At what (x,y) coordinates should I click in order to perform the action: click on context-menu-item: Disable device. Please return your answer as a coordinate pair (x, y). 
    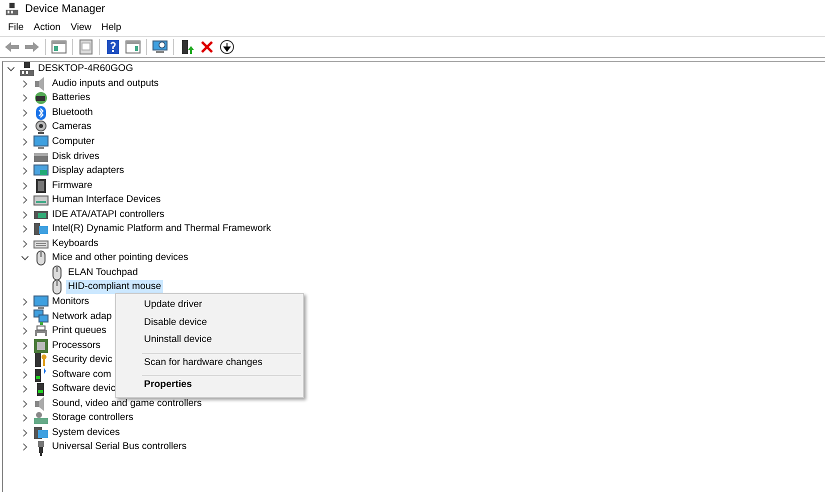
    Looking at the image, I should click on (209, 322).